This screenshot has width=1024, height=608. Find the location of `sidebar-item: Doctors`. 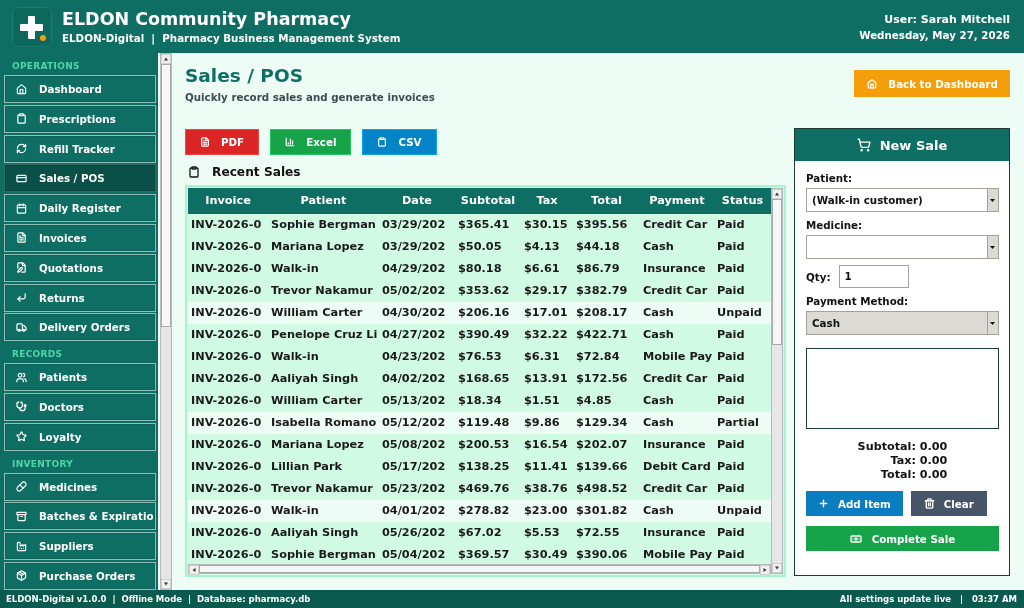

sidebar-item: Doctors is located at coordinates (80, 406).